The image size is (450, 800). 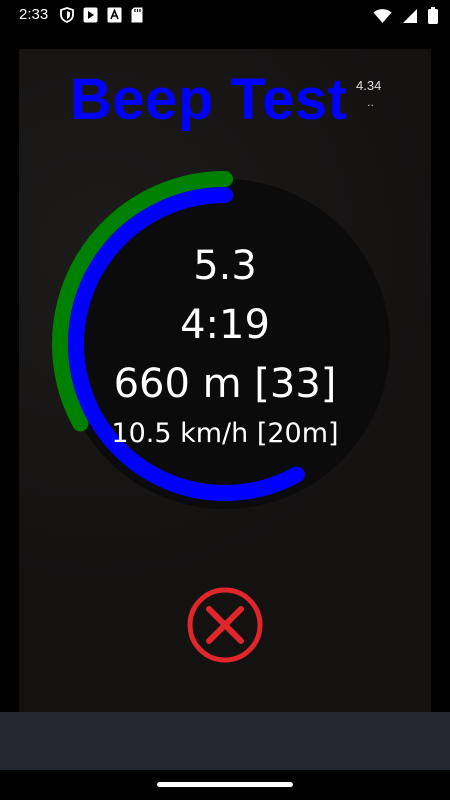 I want to click on wifi-icon, so click(x=382, y=15).